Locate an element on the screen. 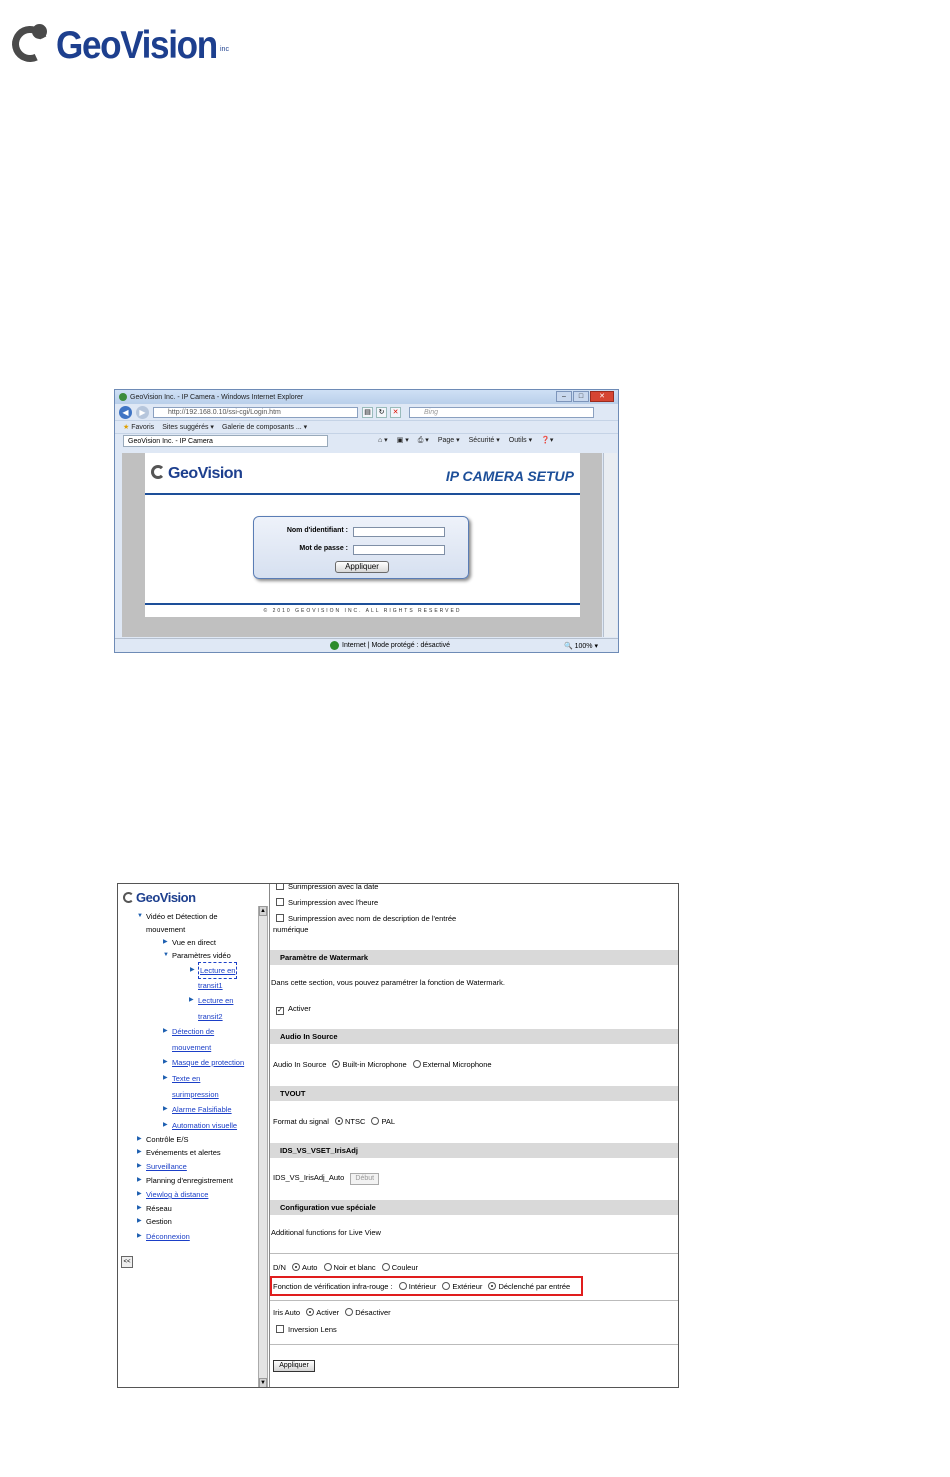 Image resolution: width=950 pixels, height=1477 pixels. feeds-icon: ▣ ▾ is located at coordinates (403, 440).